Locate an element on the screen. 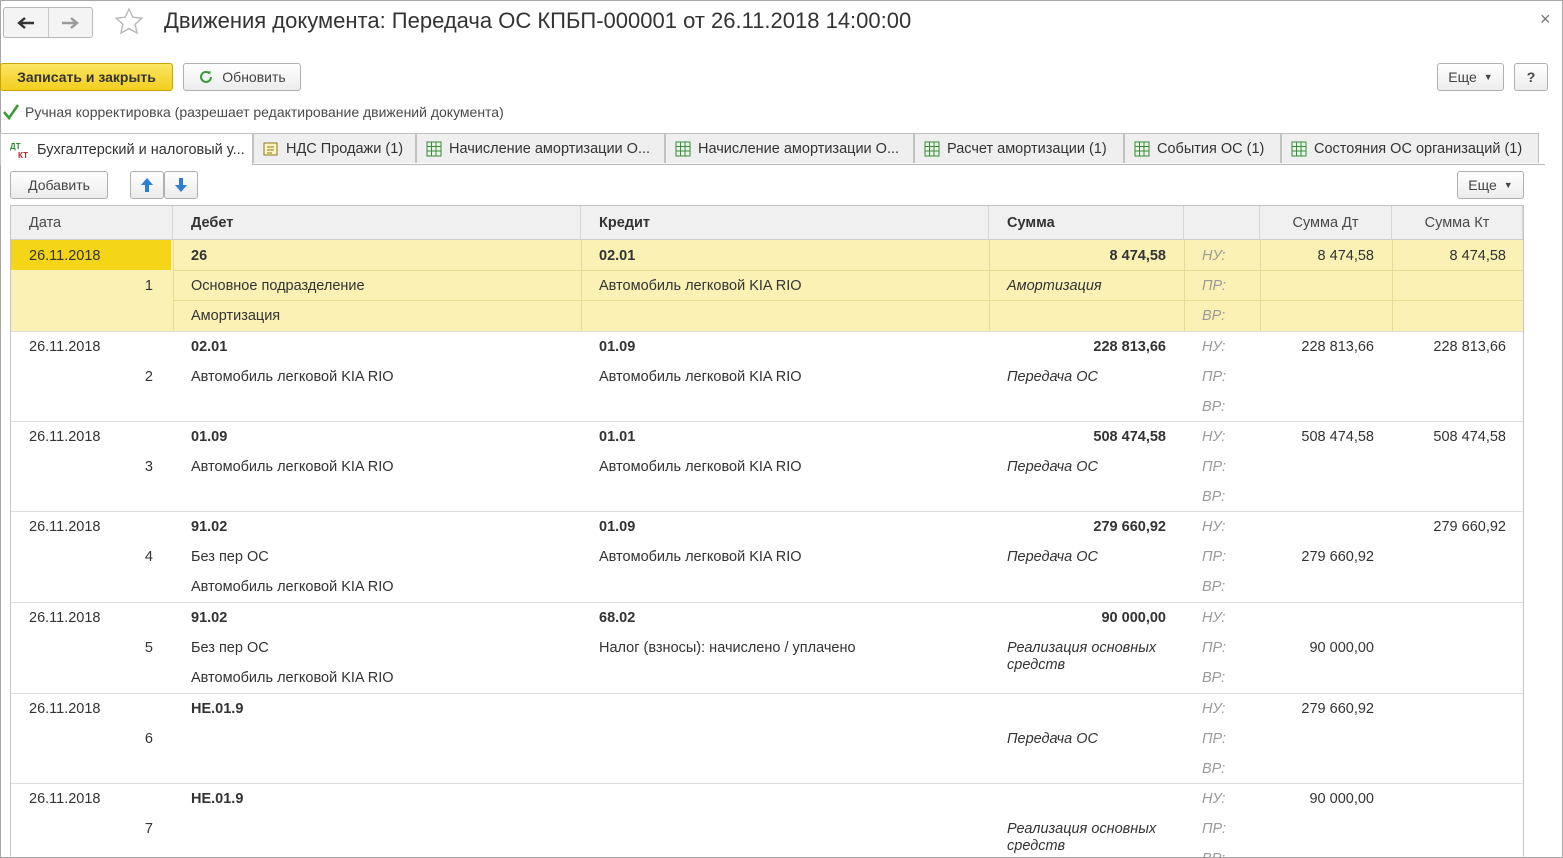 The image size is (1563, 858). cell-sum: 8 474,58 is located at coordinates (1137, 256).